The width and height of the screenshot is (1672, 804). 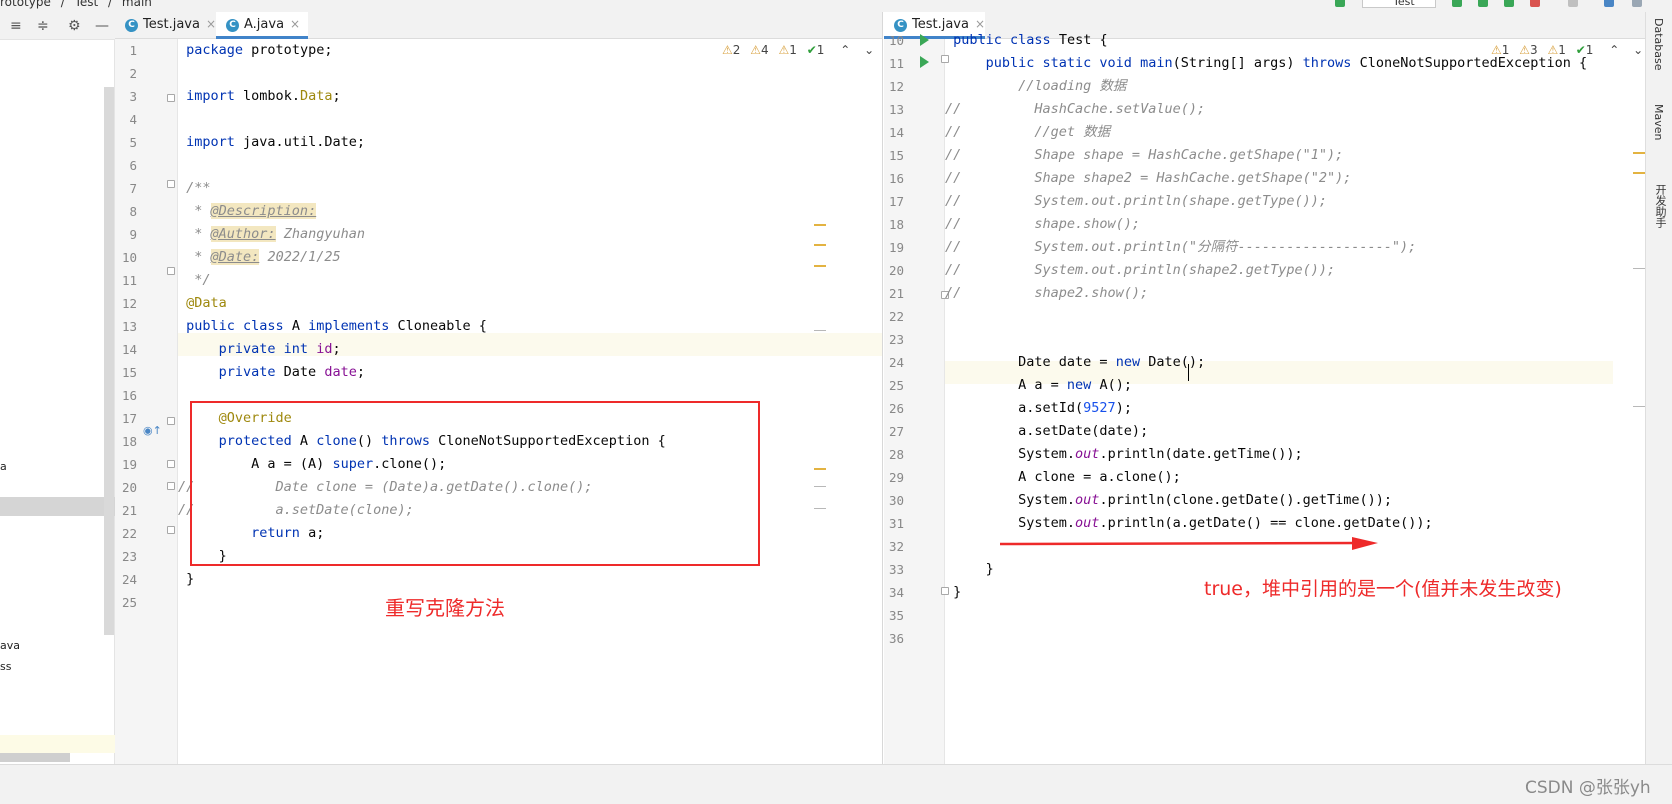 I want to click on debug-icon, so click(x=1483, y=3).